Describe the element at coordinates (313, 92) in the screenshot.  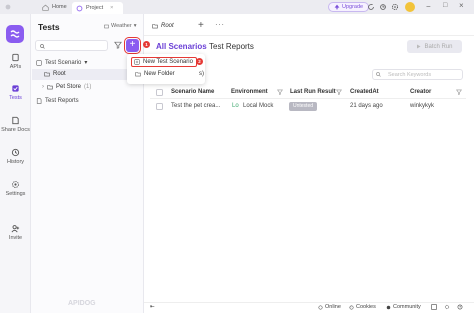
I see `column-last-run-result: Last Run Result` at that location.